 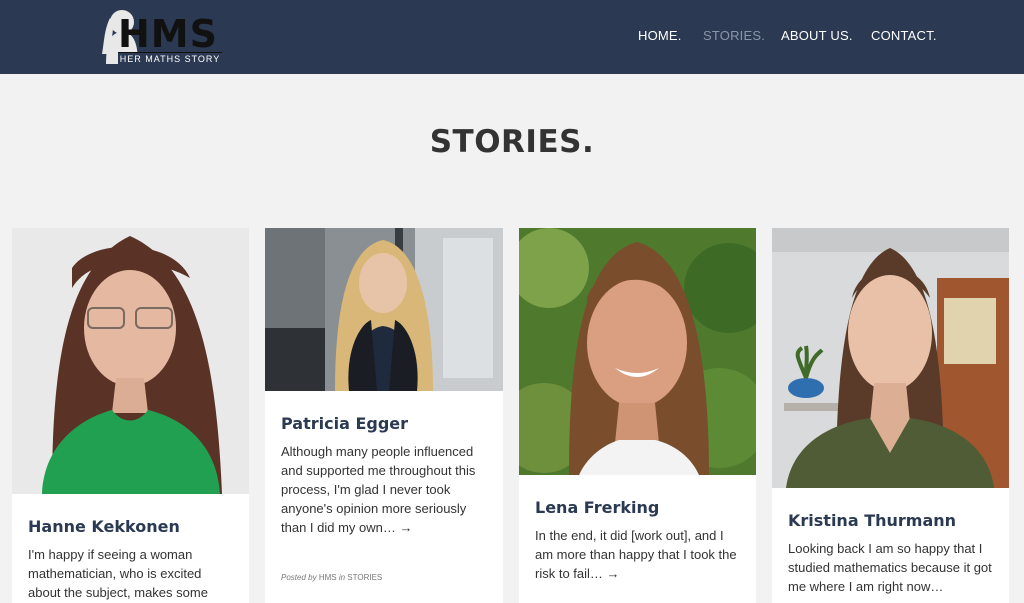 What do you see at coordinates (660, 35) in the screenshot?
I see `nav-home: HOME.` at bounding box center [660, 35].